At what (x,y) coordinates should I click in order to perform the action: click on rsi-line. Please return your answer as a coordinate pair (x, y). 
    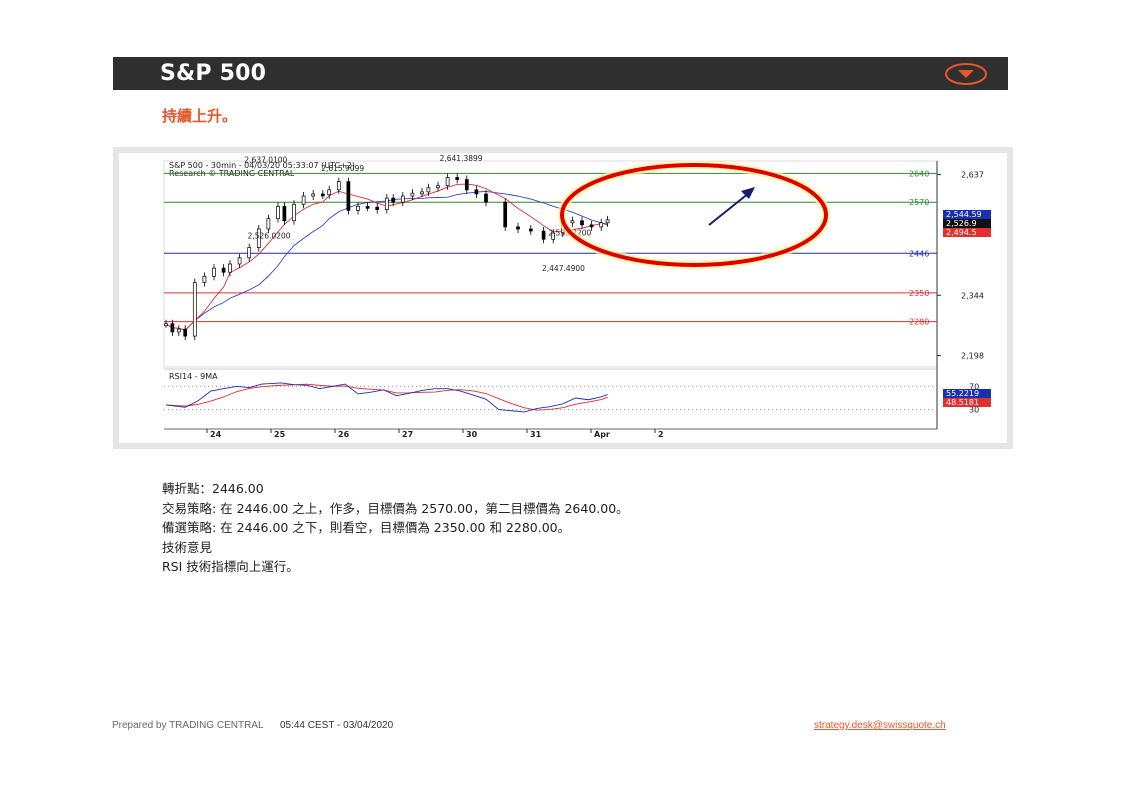
    Looking at the image, I should click on (386, 397).